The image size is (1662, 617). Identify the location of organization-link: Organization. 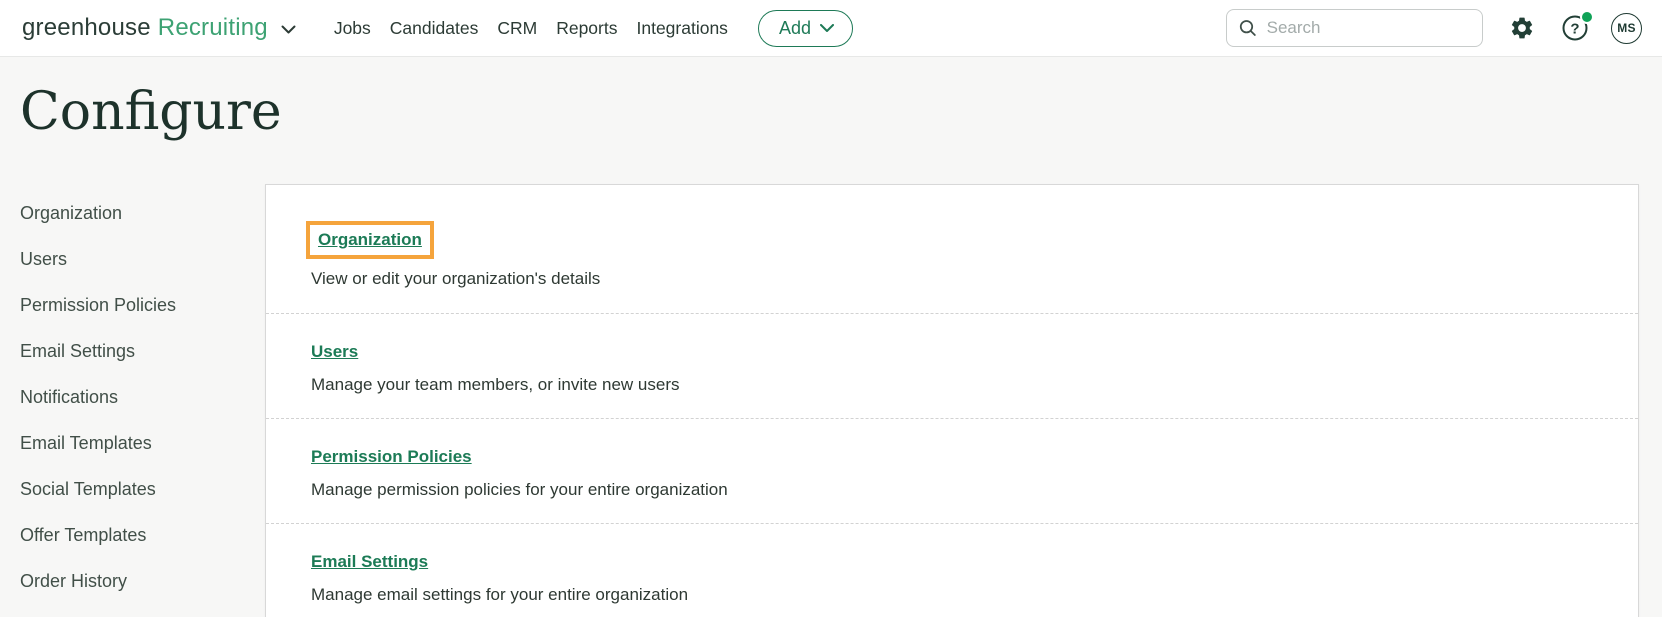
(370, 239).